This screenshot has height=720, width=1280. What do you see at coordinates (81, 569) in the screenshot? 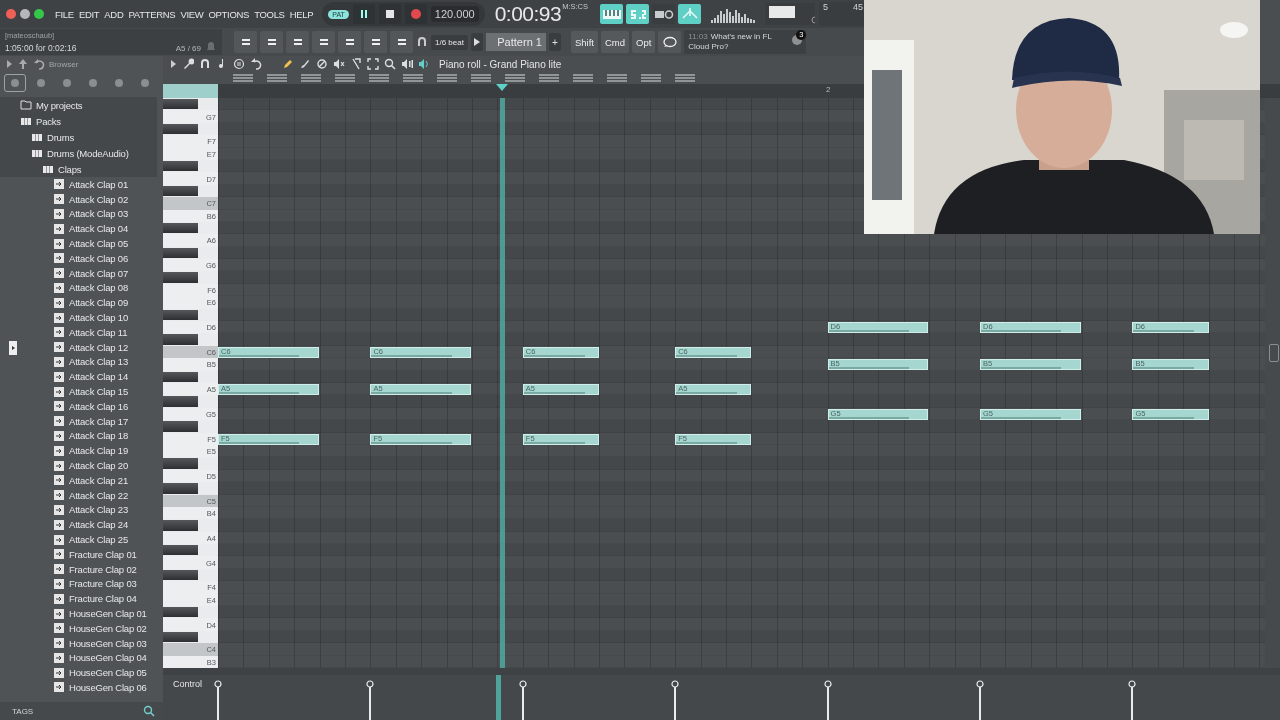
I see `browser-file: Fracture Clap 02` at bounding box center [81, 569].